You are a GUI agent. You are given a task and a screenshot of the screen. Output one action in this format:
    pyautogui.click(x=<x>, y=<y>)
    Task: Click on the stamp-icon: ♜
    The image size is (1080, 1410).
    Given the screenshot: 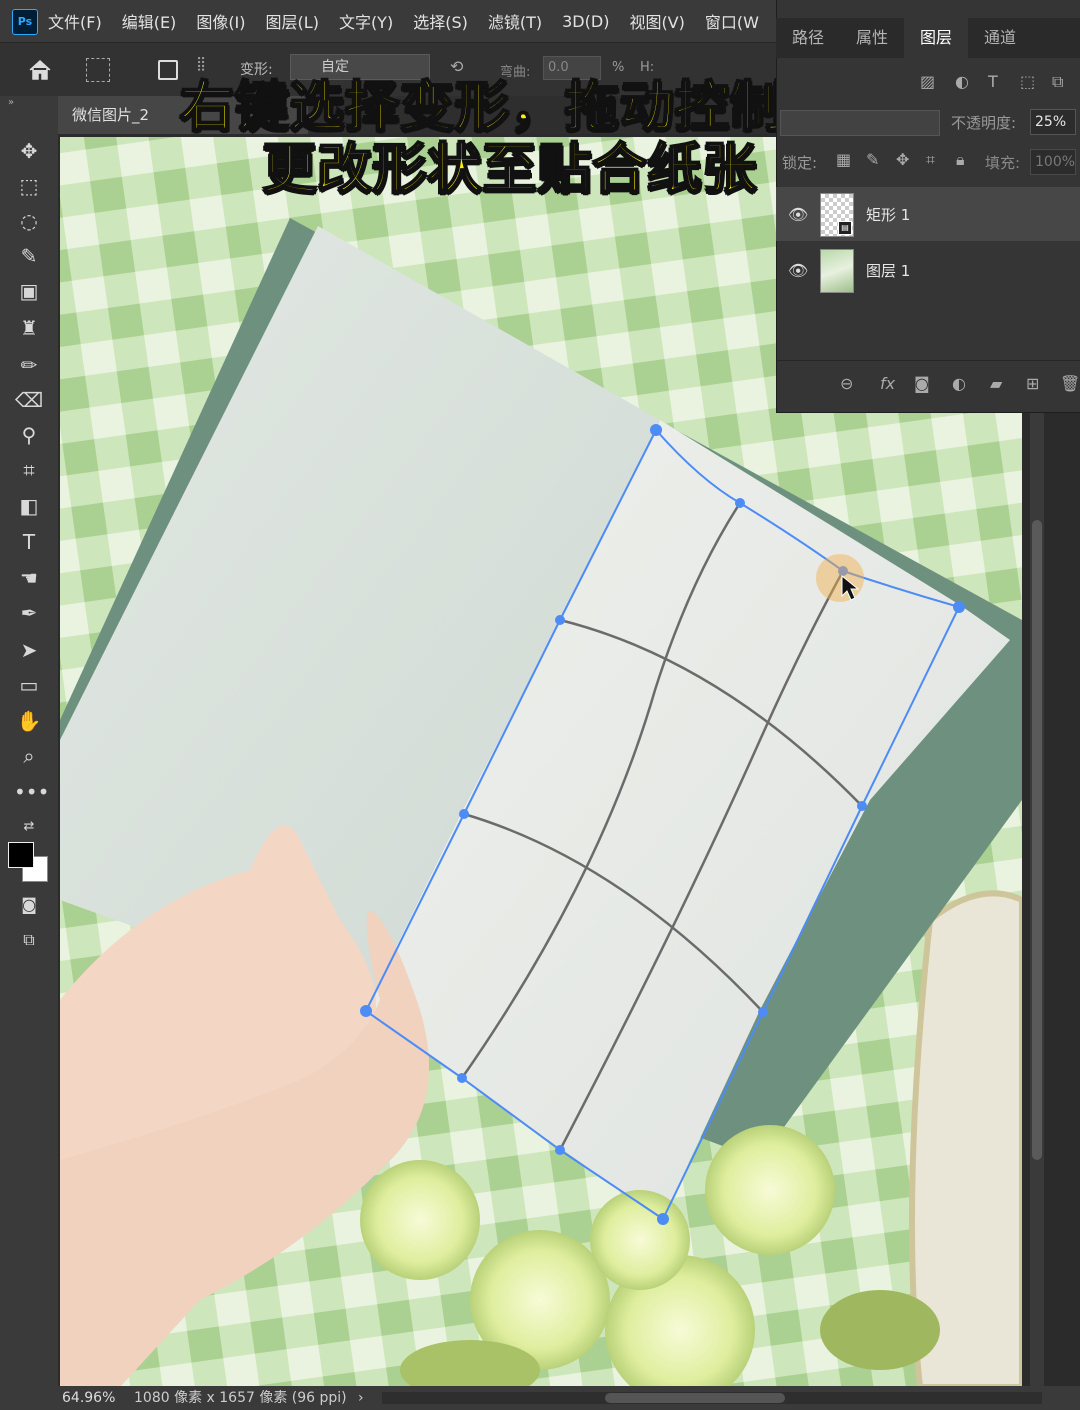 What is the action you would take?
    pyautogui.click(x=29, y=328)
    